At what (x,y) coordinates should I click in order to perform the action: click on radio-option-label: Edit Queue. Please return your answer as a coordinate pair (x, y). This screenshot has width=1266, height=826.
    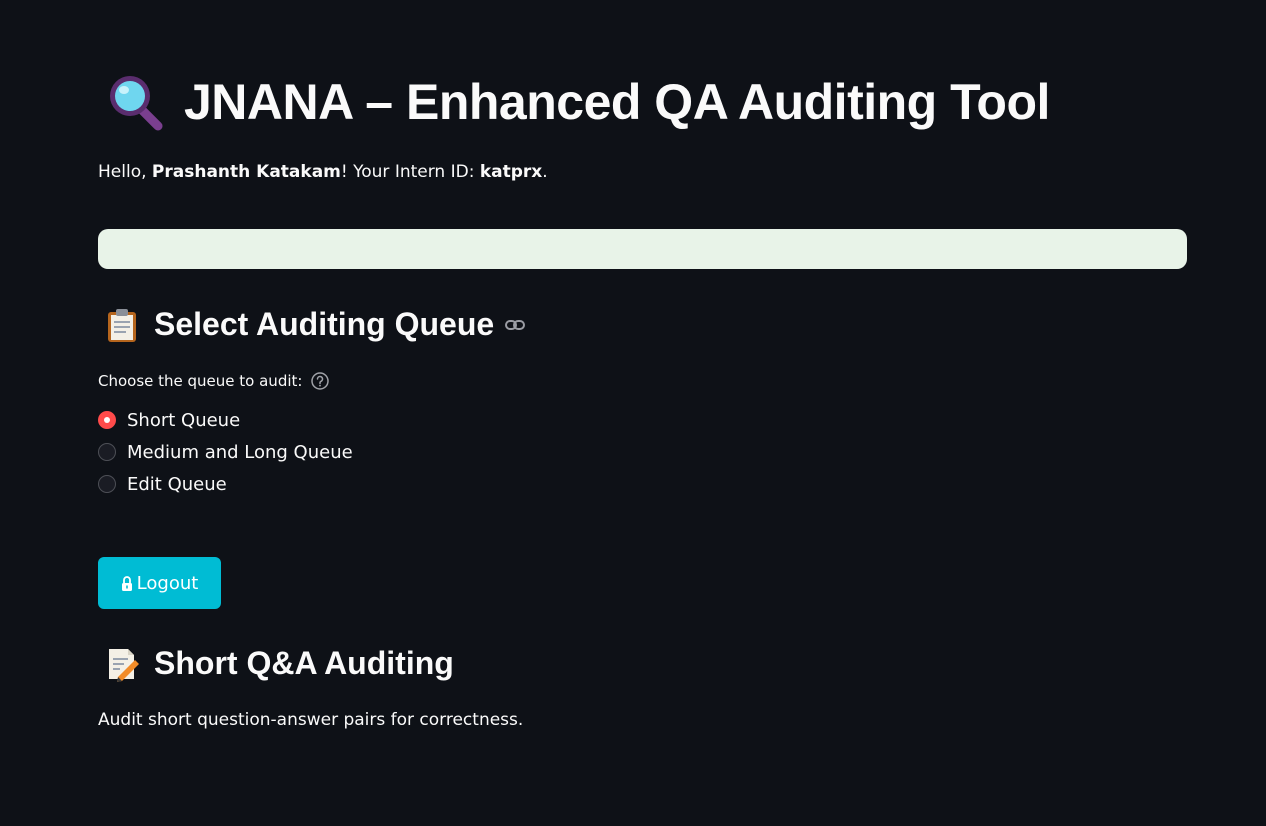
    Looking at the image, I should click on (177, 484).